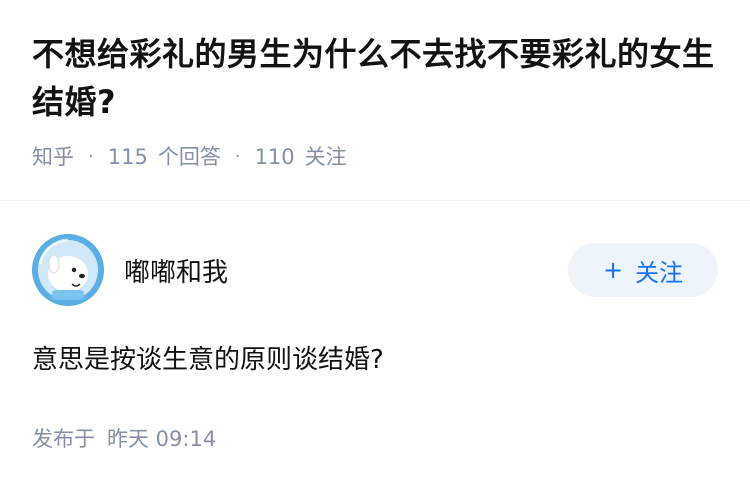  Describe the element at coordinates (274, 157) in the screenshot. I see `follower-count: 110` at that location.